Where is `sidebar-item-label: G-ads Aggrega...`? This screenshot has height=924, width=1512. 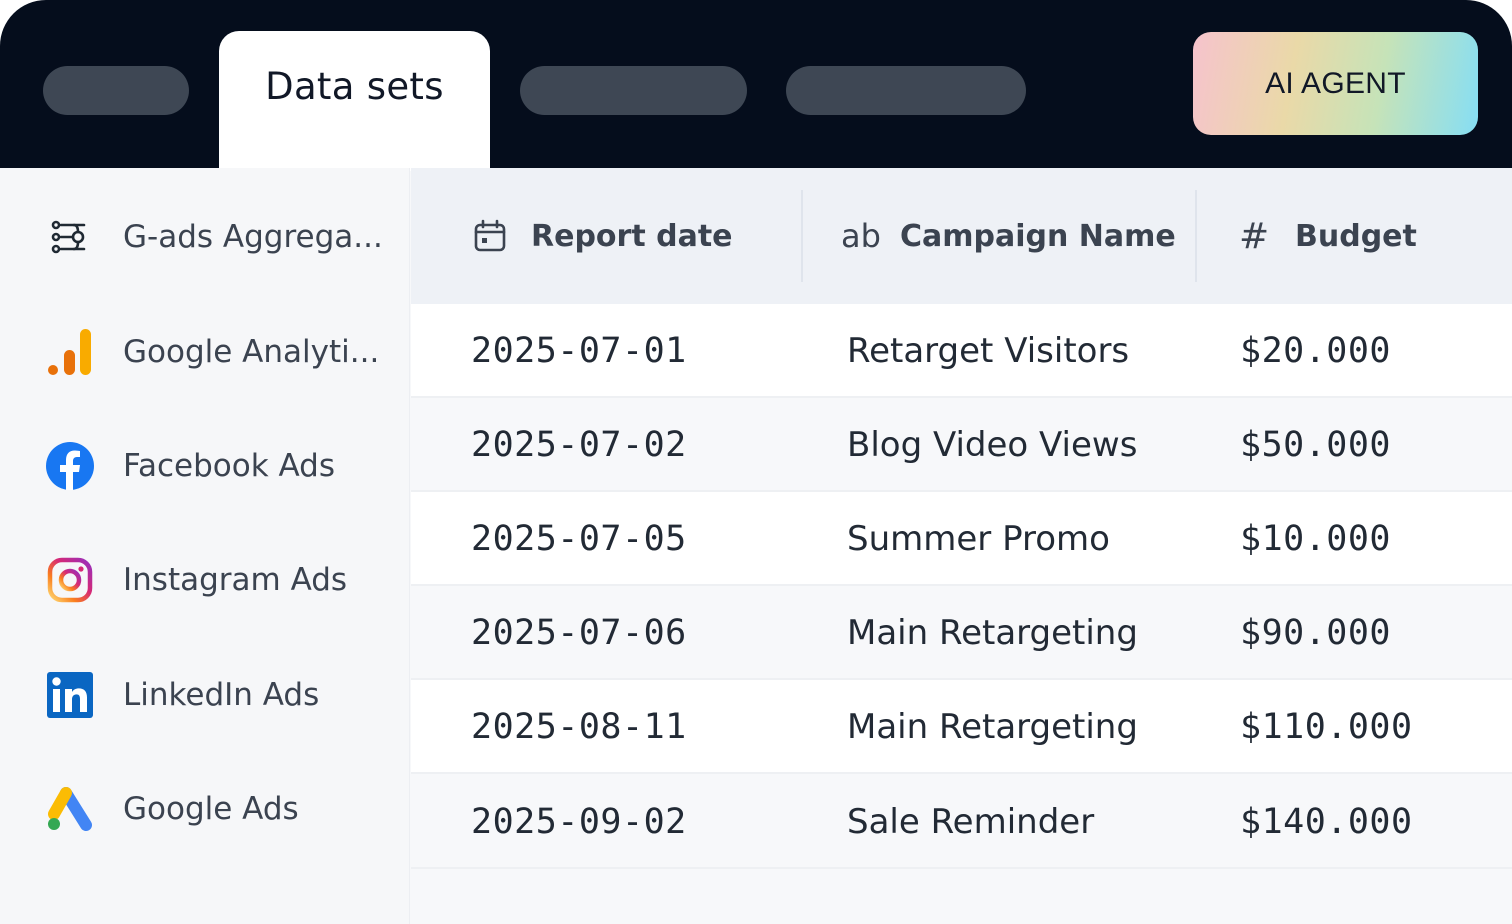
sidebar-item-label: G-ads Aggrega... is located at coordinates (253, 237).